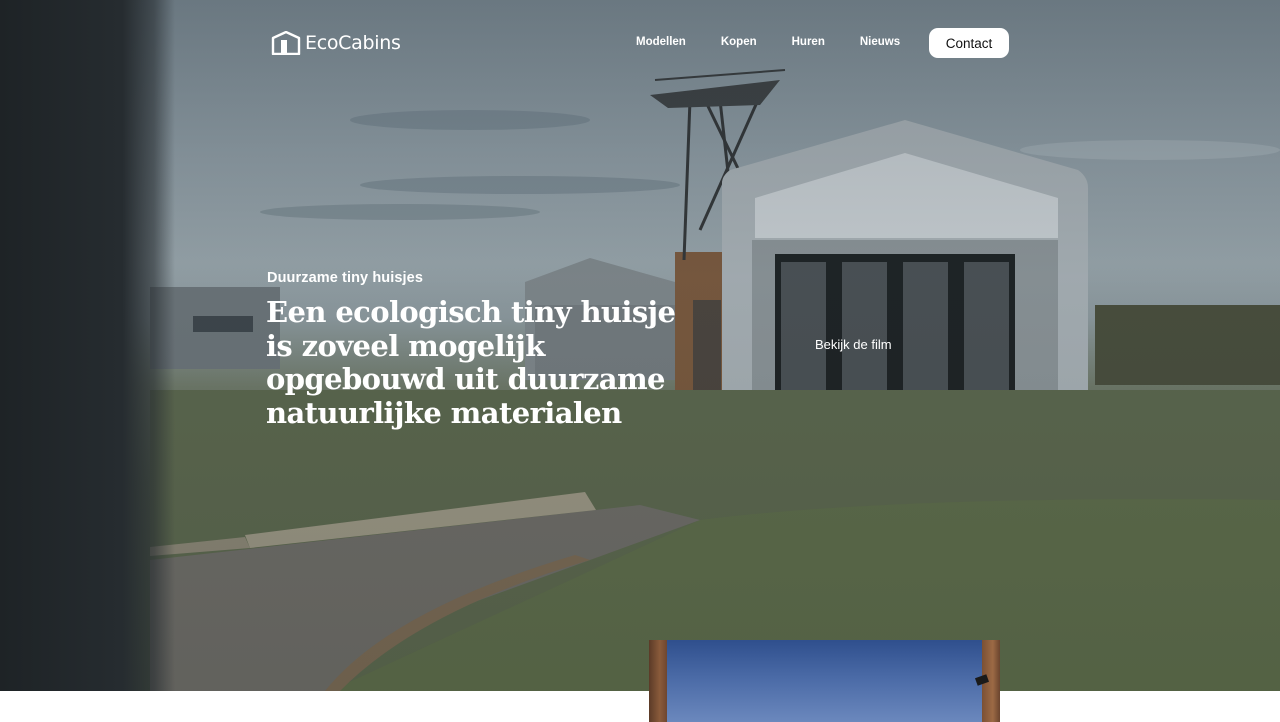  I want to click on watch-film-link: Bekijk de film, so click(853, 344).